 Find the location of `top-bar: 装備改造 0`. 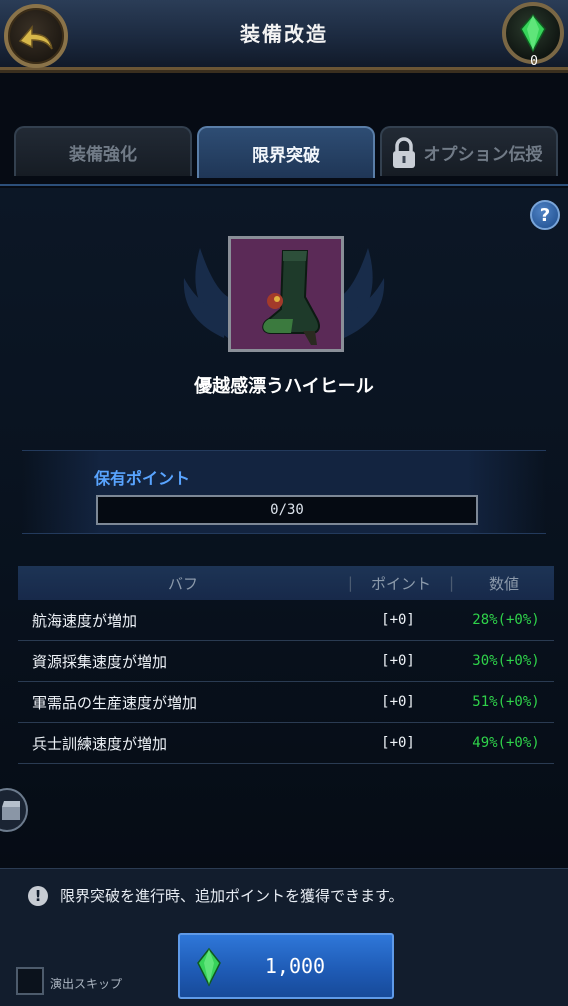

top-bar: 装備改造 0 is located at coordinates (284, 36).